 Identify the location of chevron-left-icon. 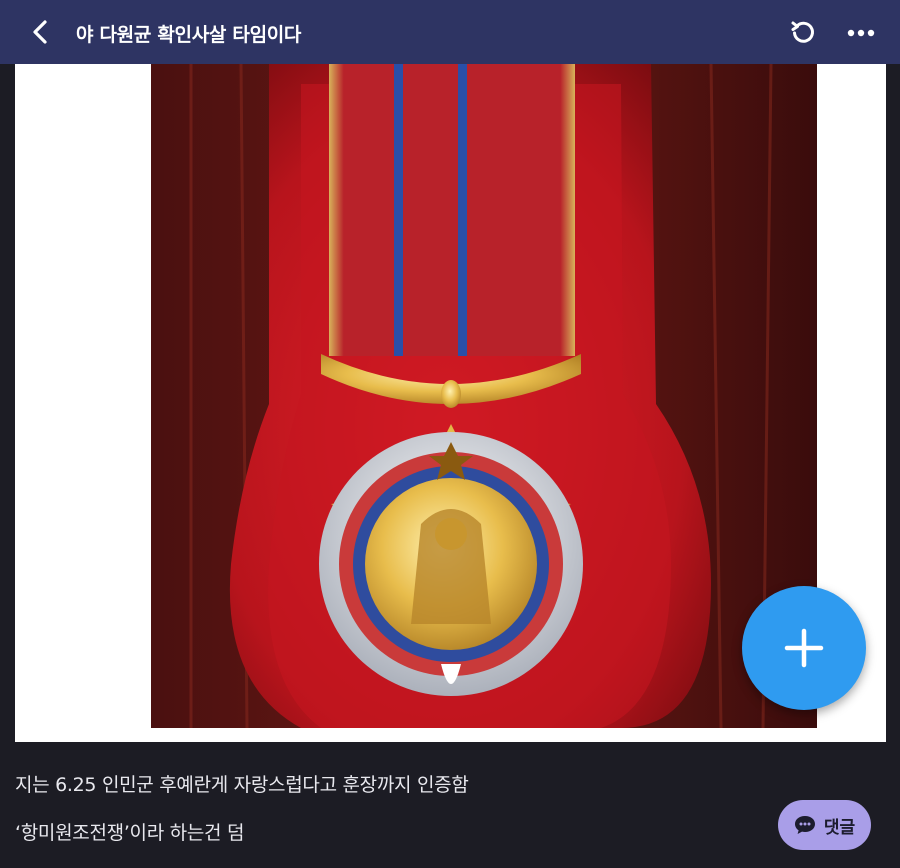
(40, 32).